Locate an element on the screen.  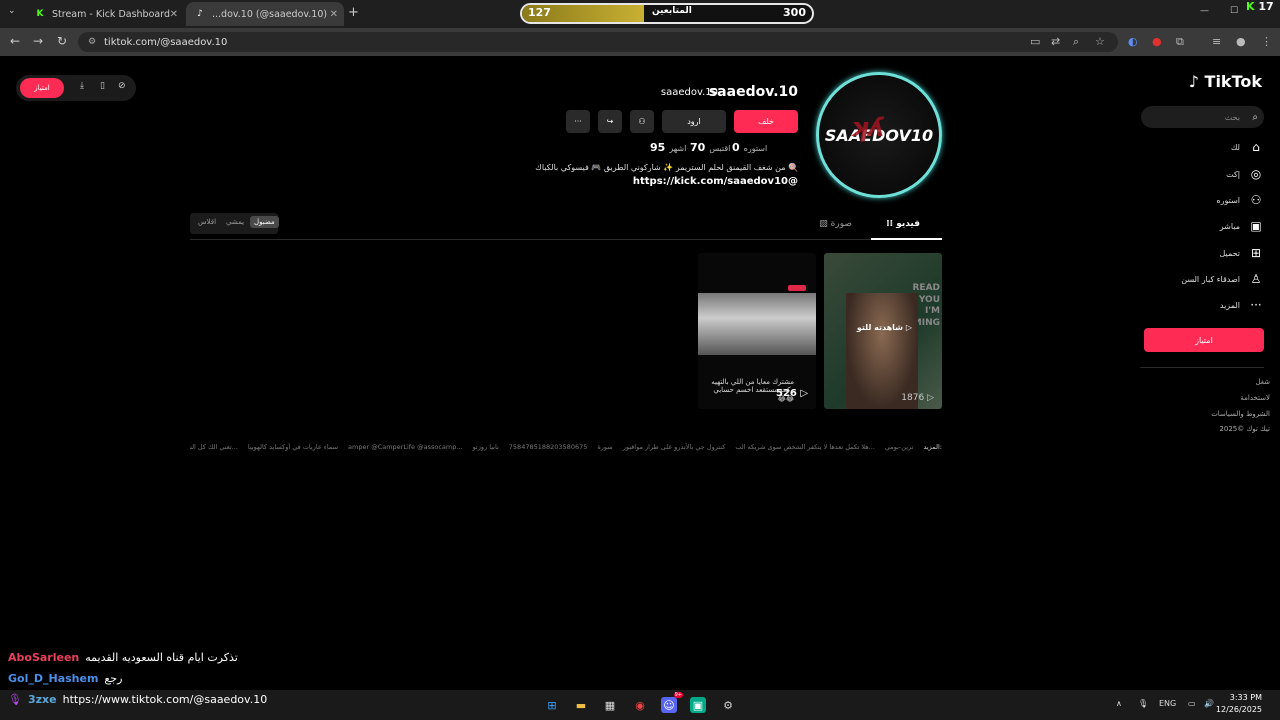
tiktok-logo: ♪ TikTok is located at coordinates (1225, 81).